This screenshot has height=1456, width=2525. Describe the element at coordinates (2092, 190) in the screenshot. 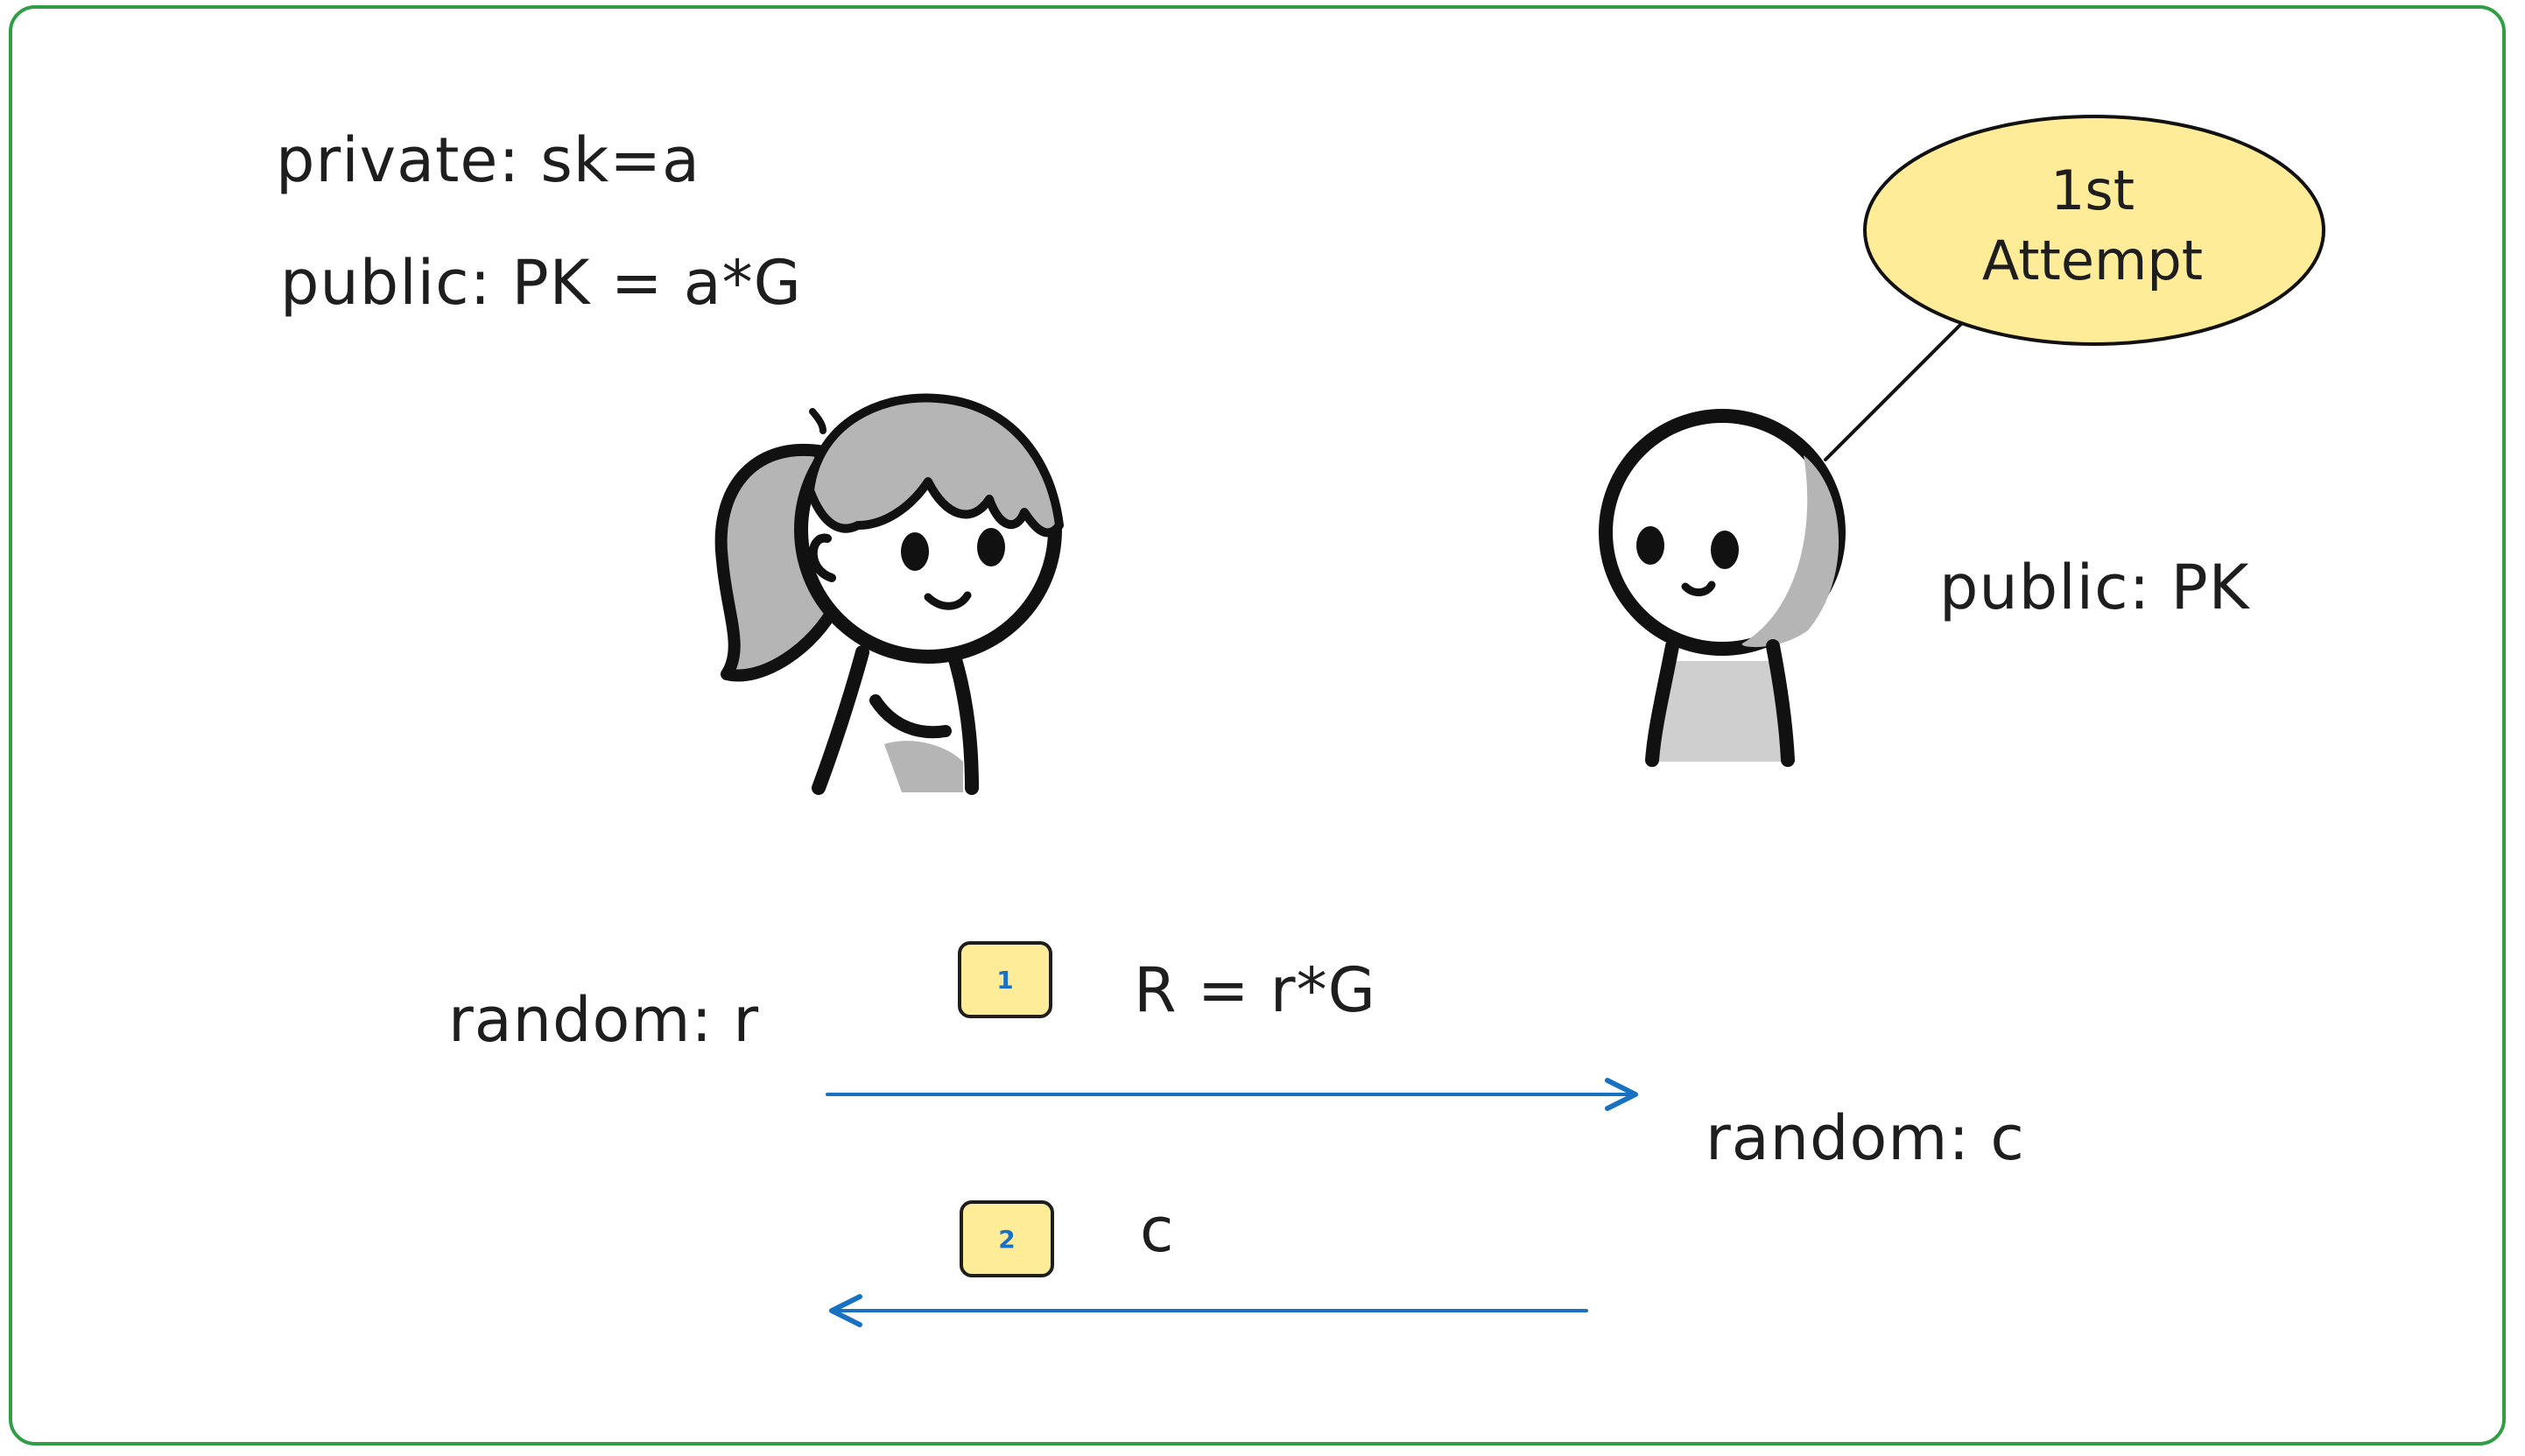

I see `bubble-line-1: 1st` at that location.